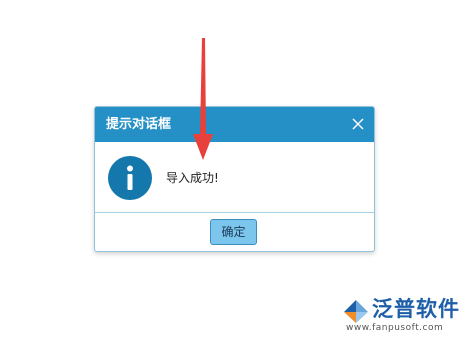  I want to click on dialog-divider, so click(234, 212).